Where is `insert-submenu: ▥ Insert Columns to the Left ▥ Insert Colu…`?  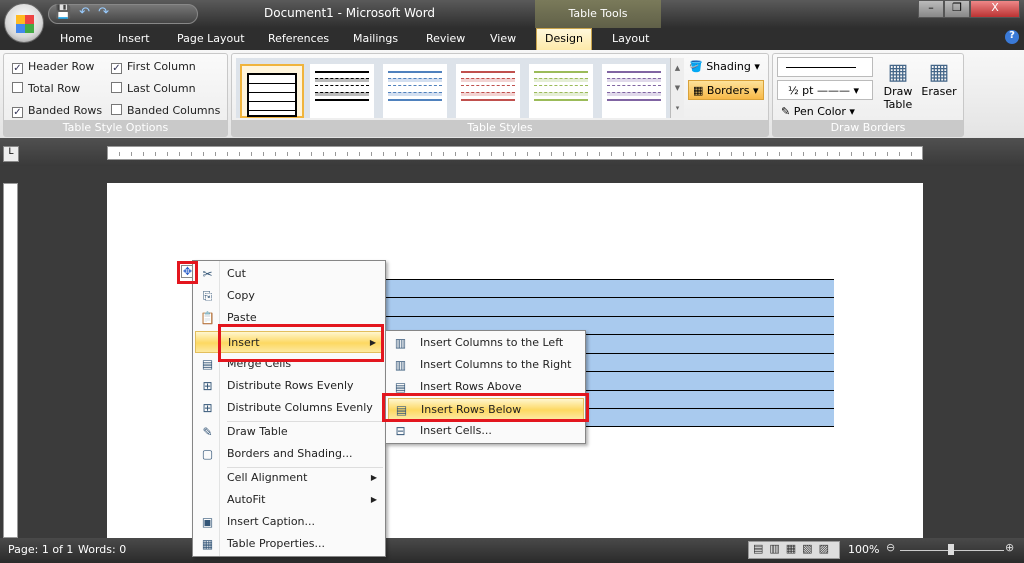 insert-submenu: ▥ Insert Columns to the Left ▥ Insert Colu… is located at coordinates (485, 387).